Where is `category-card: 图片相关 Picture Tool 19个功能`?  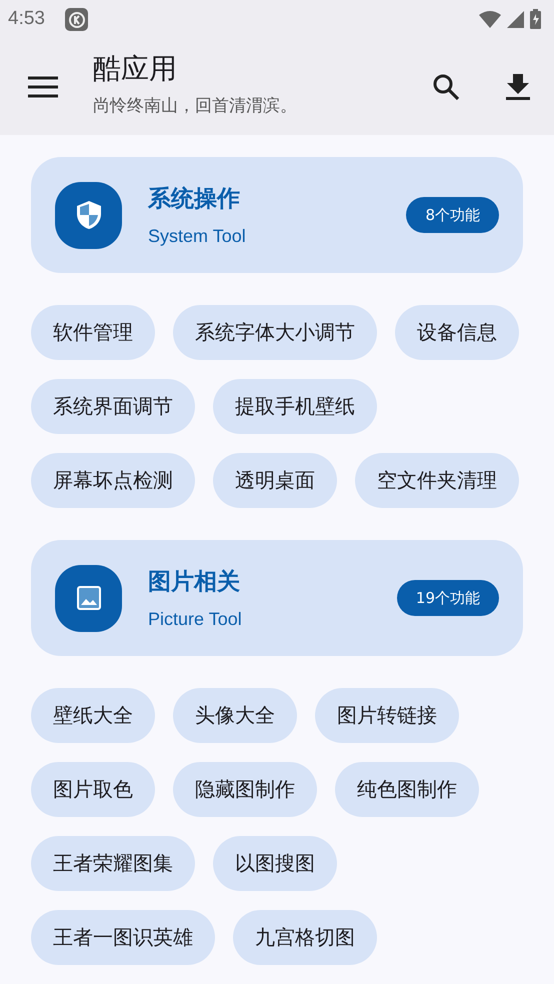
category-card: 图片相关 Picture Tool 19个功能 is located at coordinates (277, 598).